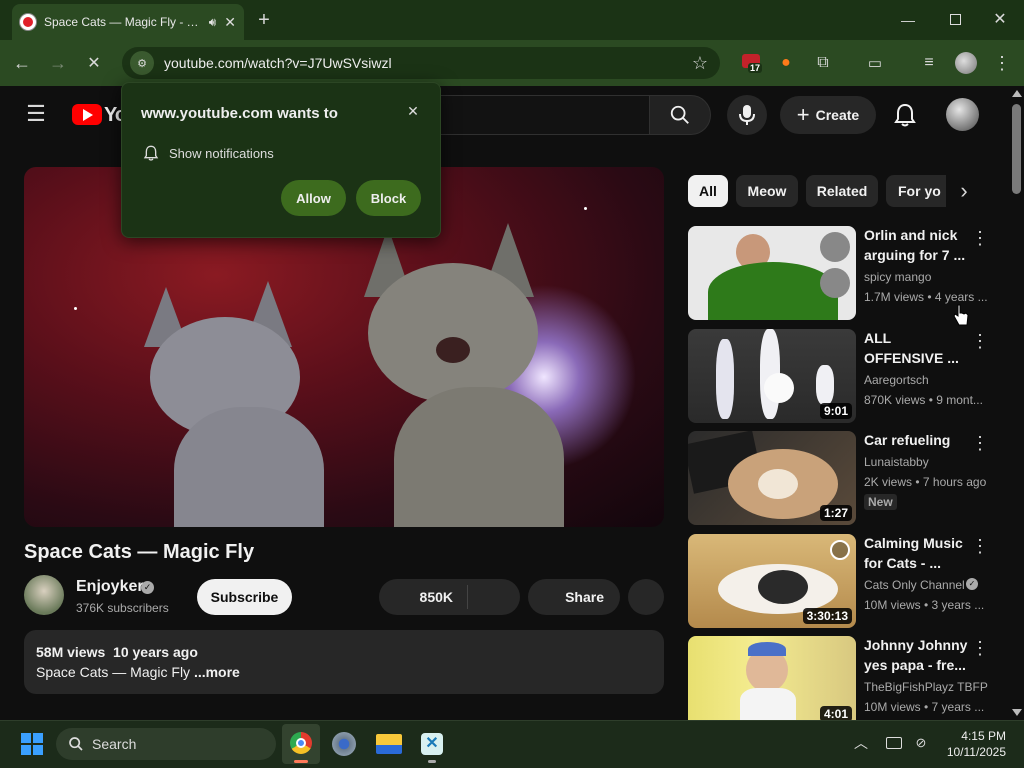 The width and height of the screenshot is (1024, 768). Describe the element at coordinates (914, 585) in the screenshot. I see `recommendation-channel: Cats Only Channel` at that location.